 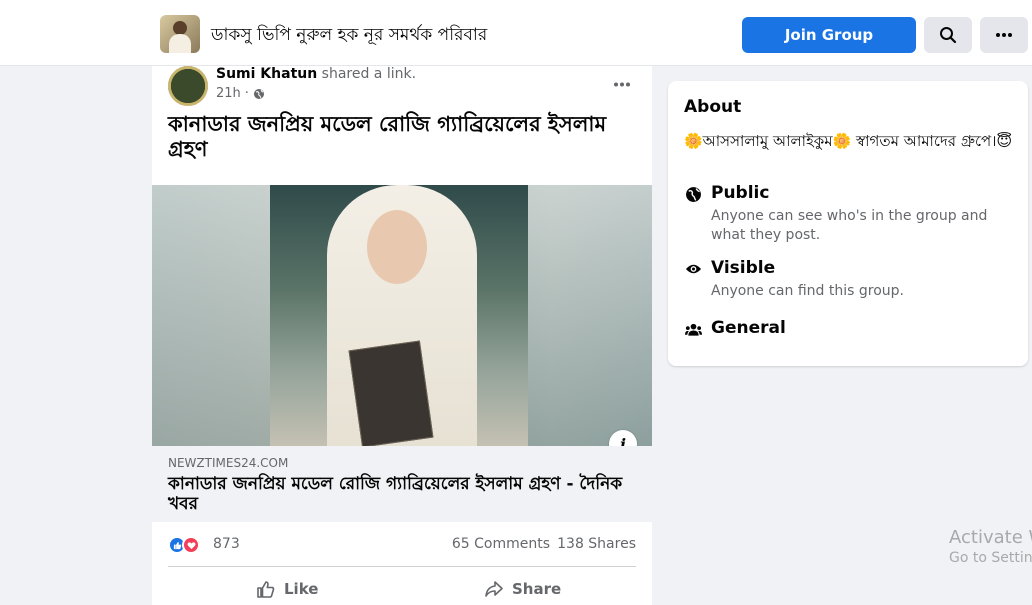 I want to click on love-reaction-icon, so click(x=191, y=545).